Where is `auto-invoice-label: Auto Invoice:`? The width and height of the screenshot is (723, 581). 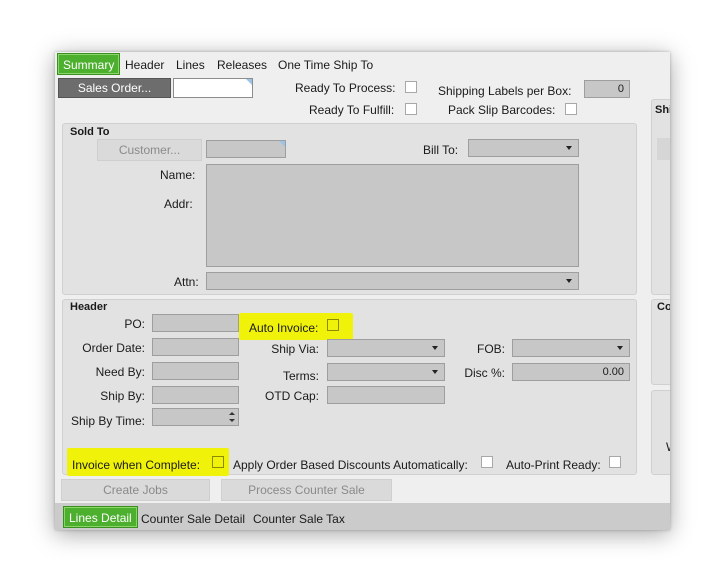
auto-invoice-label: Auto Invoice: is located at coordinates (284, 328).